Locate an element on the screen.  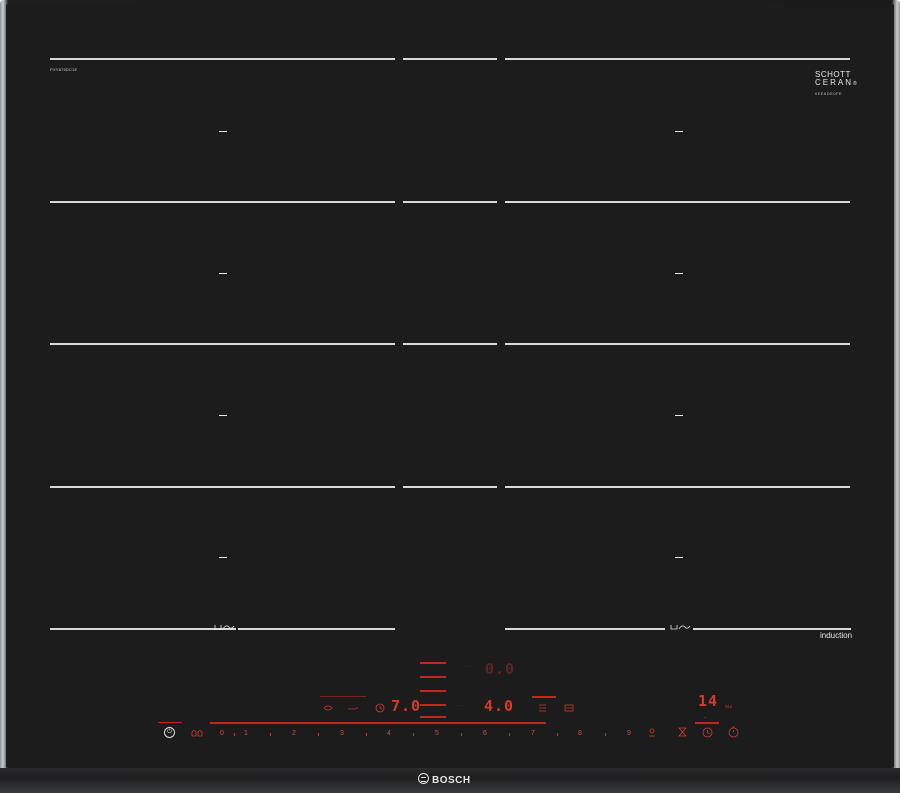
power-level-1: 1 is located at coordinates (246, 733).